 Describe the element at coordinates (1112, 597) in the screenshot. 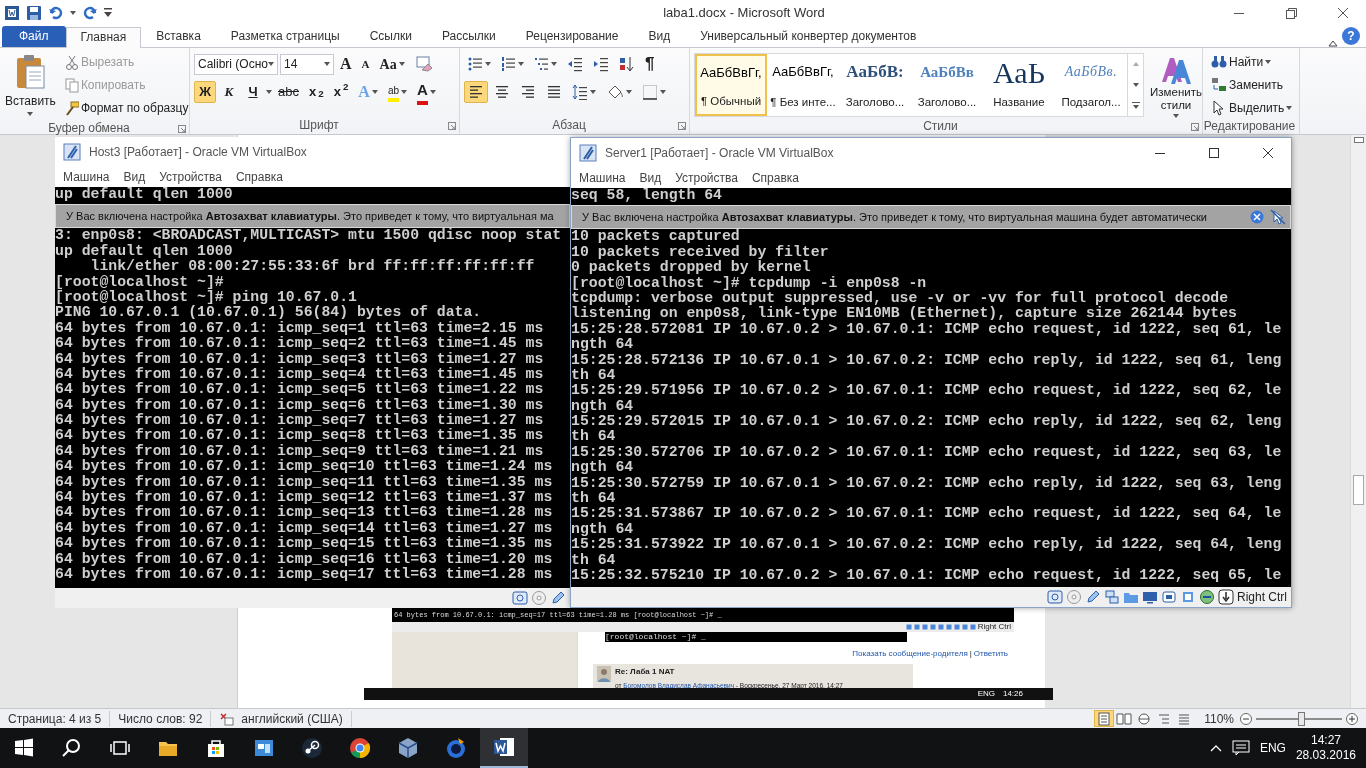

I see `network-icon` at that location.